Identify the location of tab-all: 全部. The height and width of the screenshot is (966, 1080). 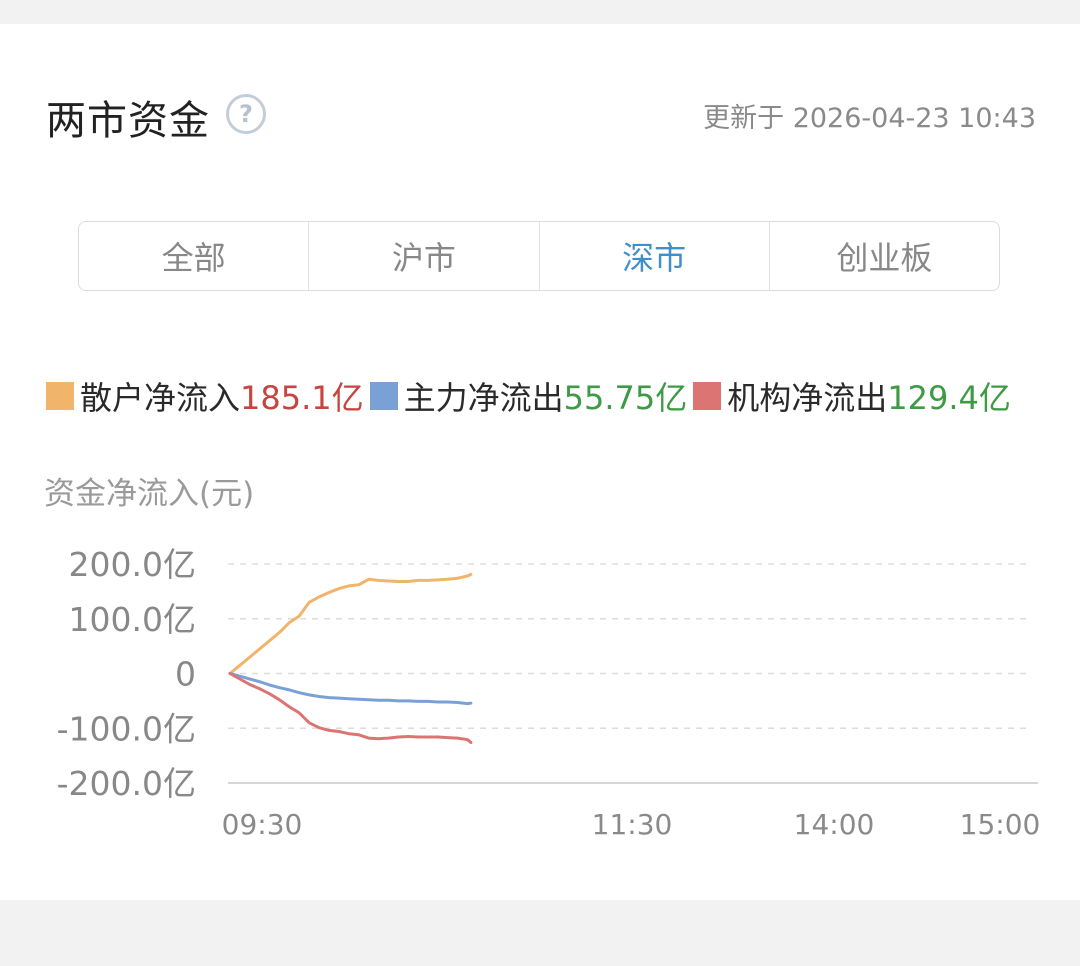
(193, 256).